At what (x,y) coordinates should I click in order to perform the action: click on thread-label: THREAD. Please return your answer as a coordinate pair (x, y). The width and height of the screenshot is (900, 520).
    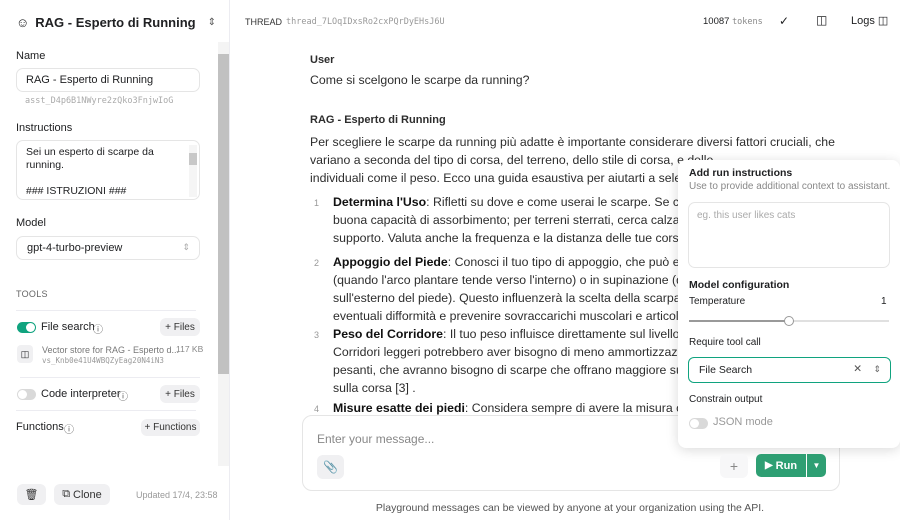
    Looking at the image, I should click on (264, 22).